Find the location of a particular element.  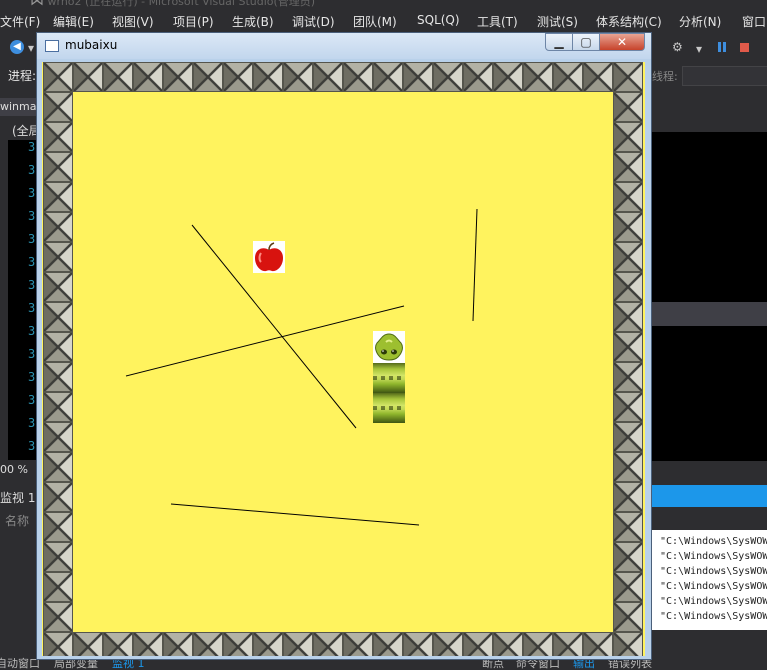

tab-locals: 局部变量 is located at coordinates (76, 663).